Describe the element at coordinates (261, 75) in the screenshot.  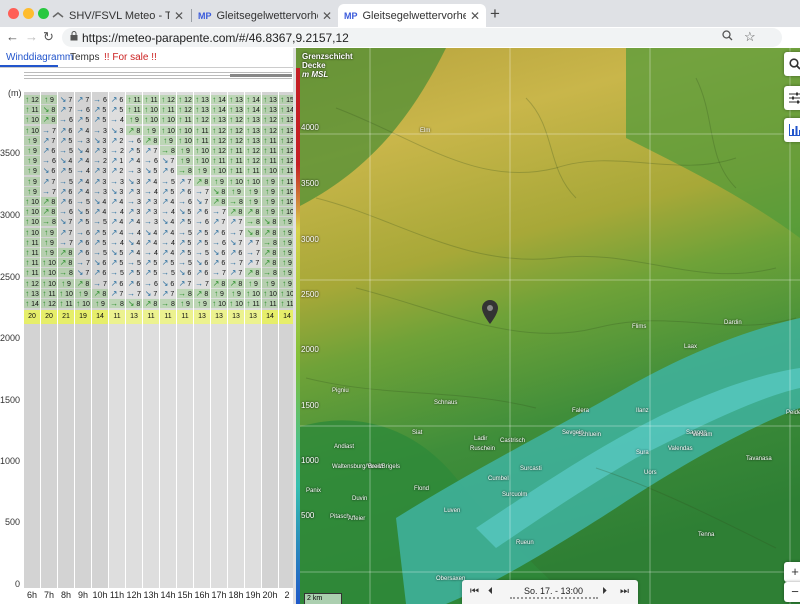
I see `diagram-scroll-thumb` at that location.